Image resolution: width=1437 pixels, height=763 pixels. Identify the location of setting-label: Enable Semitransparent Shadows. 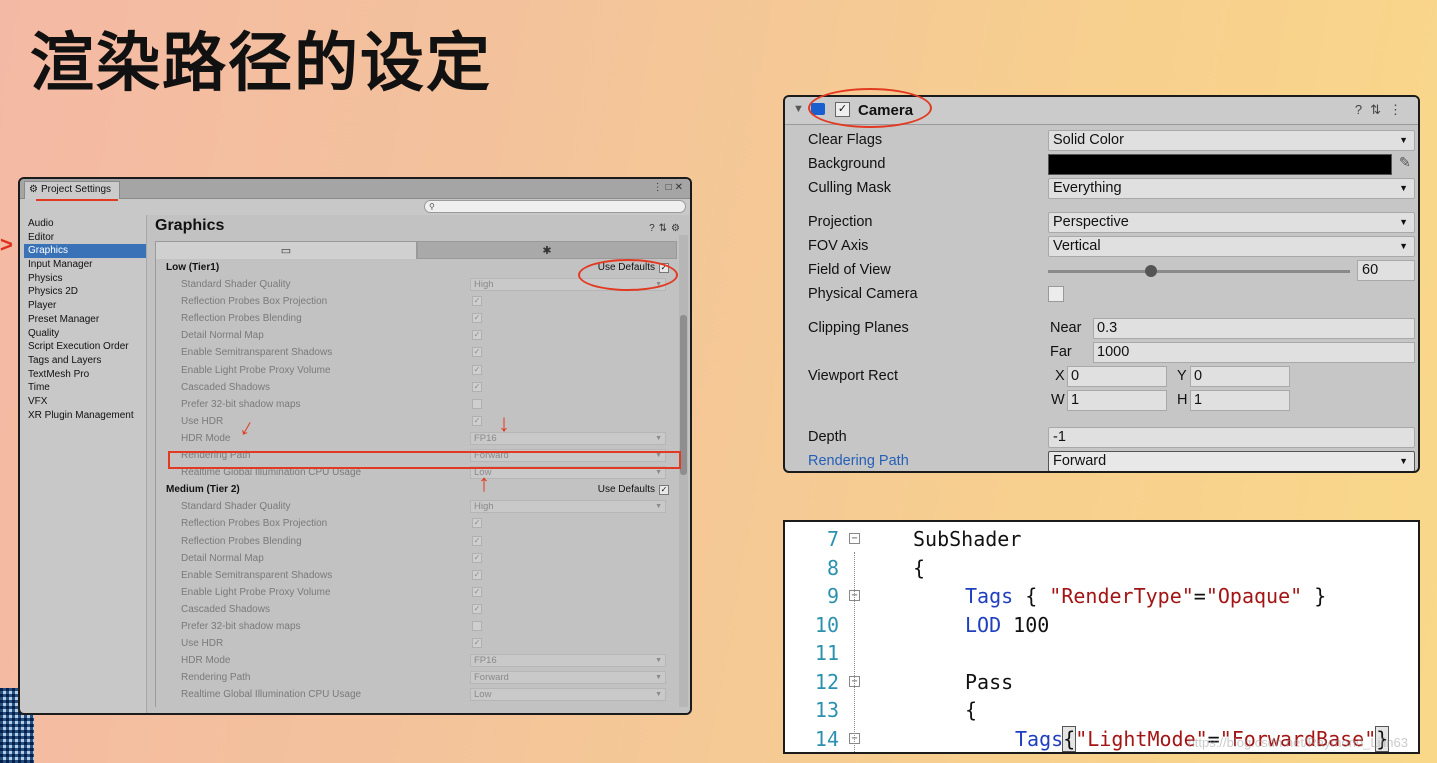
(257, 353).